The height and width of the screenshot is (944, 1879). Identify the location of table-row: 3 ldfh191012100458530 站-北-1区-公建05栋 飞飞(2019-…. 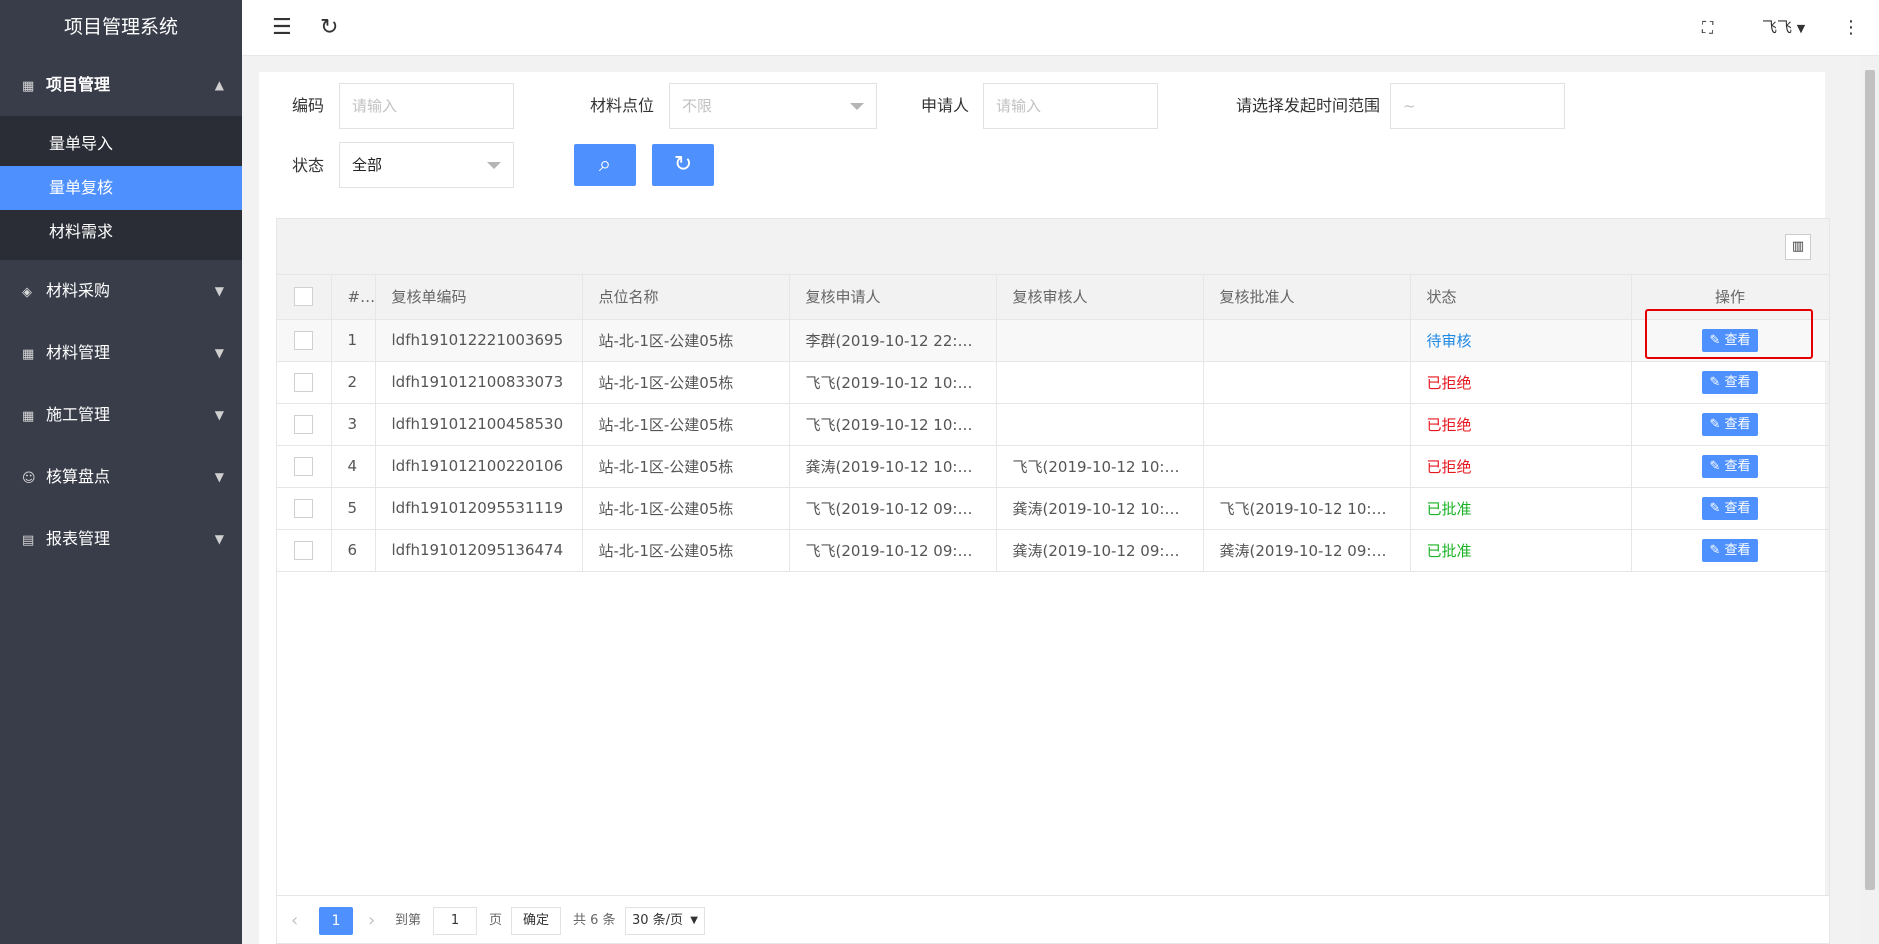
(1053, 424).